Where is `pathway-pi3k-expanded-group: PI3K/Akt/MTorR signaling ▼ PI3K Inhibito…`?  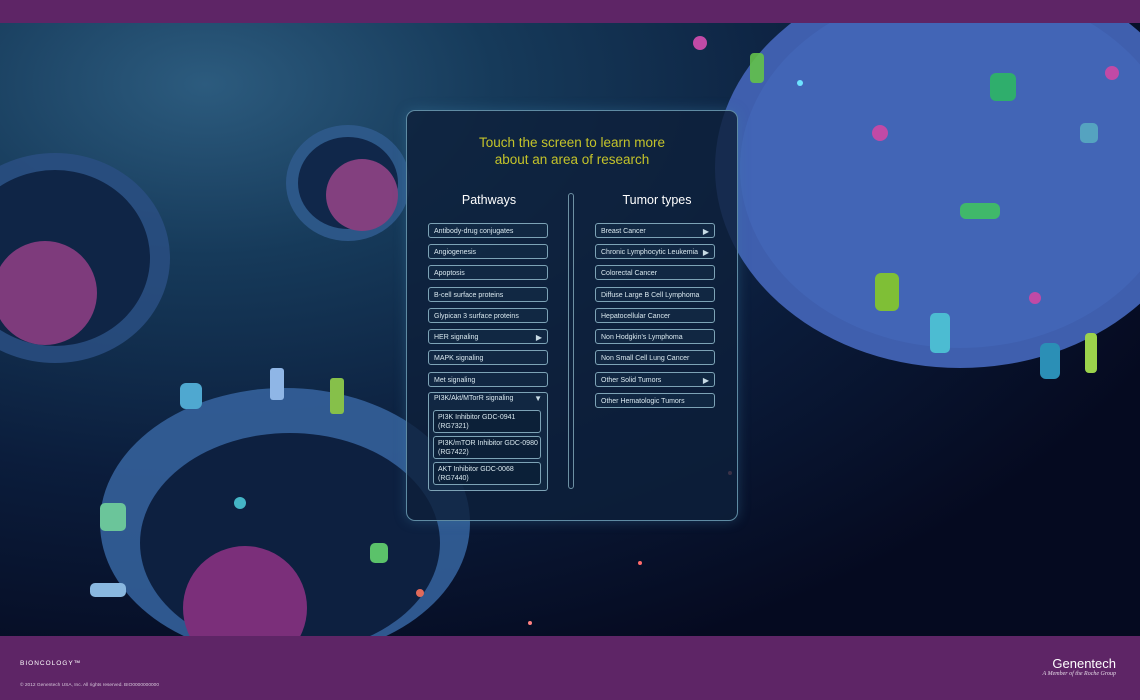
pathway-pi3k-expanded-group: PI3K/Akt/MTorR signaling ▼ PI3K Inhibito… is located at coordinates (488, 441).